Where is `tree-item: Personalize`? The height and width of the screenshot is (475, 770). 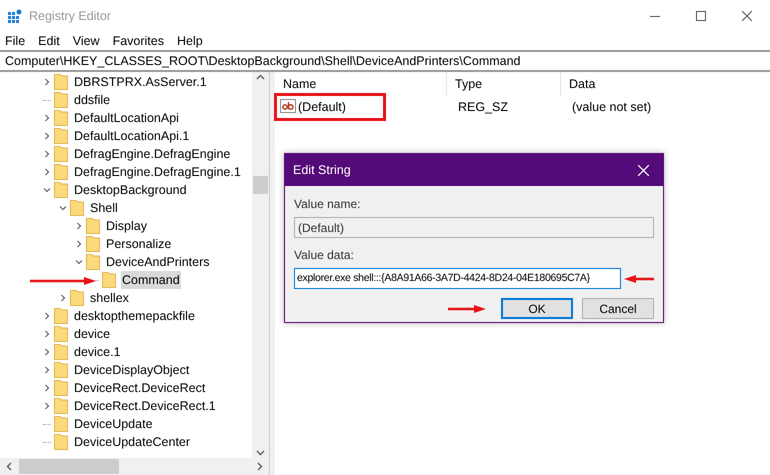 tree-item: Personalize is located at coordinates (138, 244).